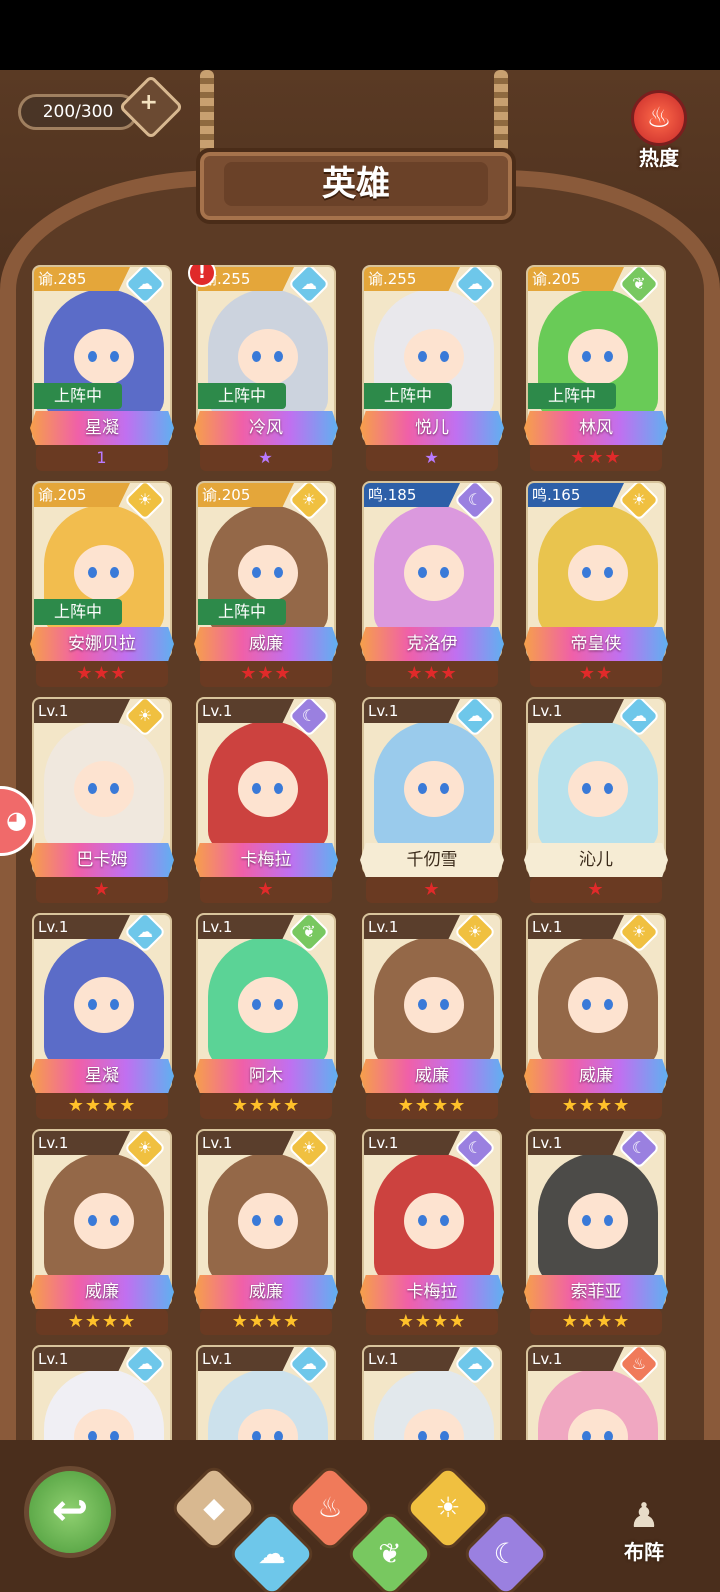 The image size is (720, 1592). I want to click on hero-name: 冷风, so click(266, 428).